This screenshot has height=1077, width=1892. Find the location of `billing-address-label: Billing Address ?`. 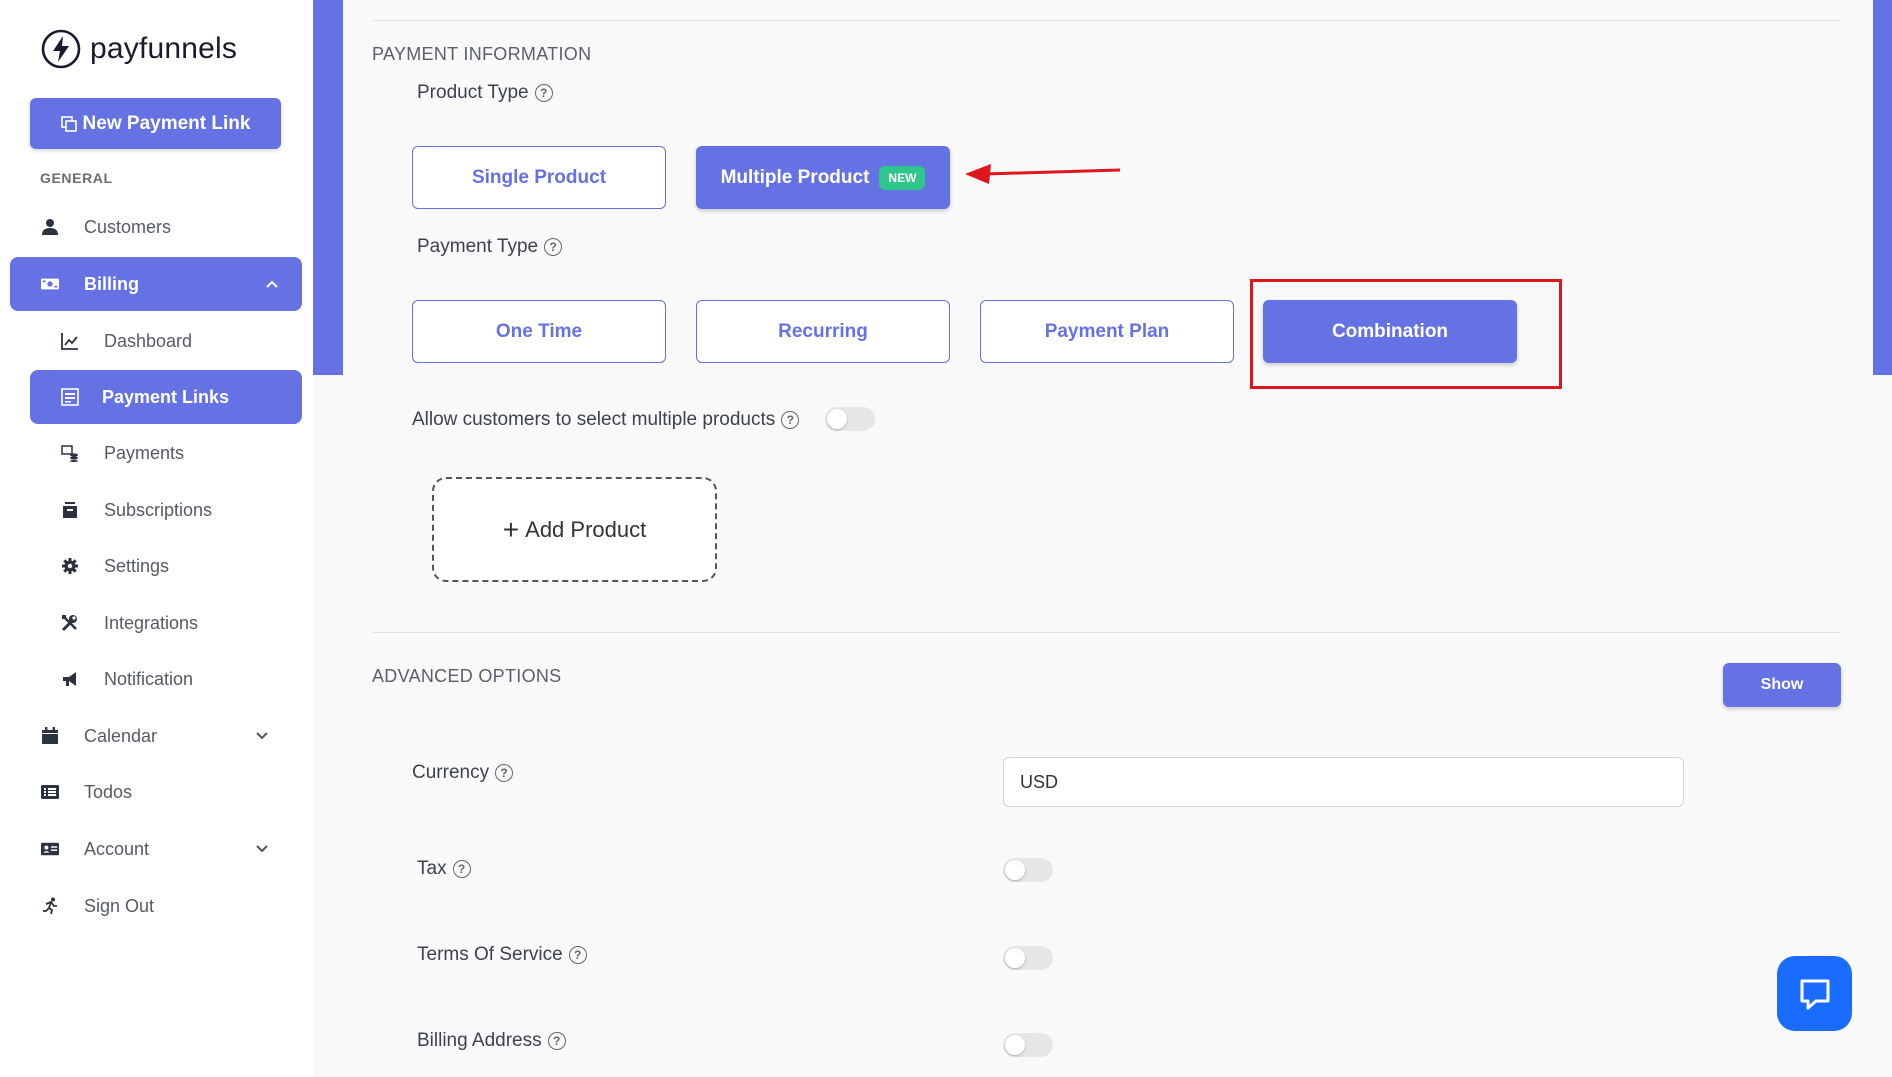

billing-address-label: Billing Address ? is located at coordinates (491, 1041).